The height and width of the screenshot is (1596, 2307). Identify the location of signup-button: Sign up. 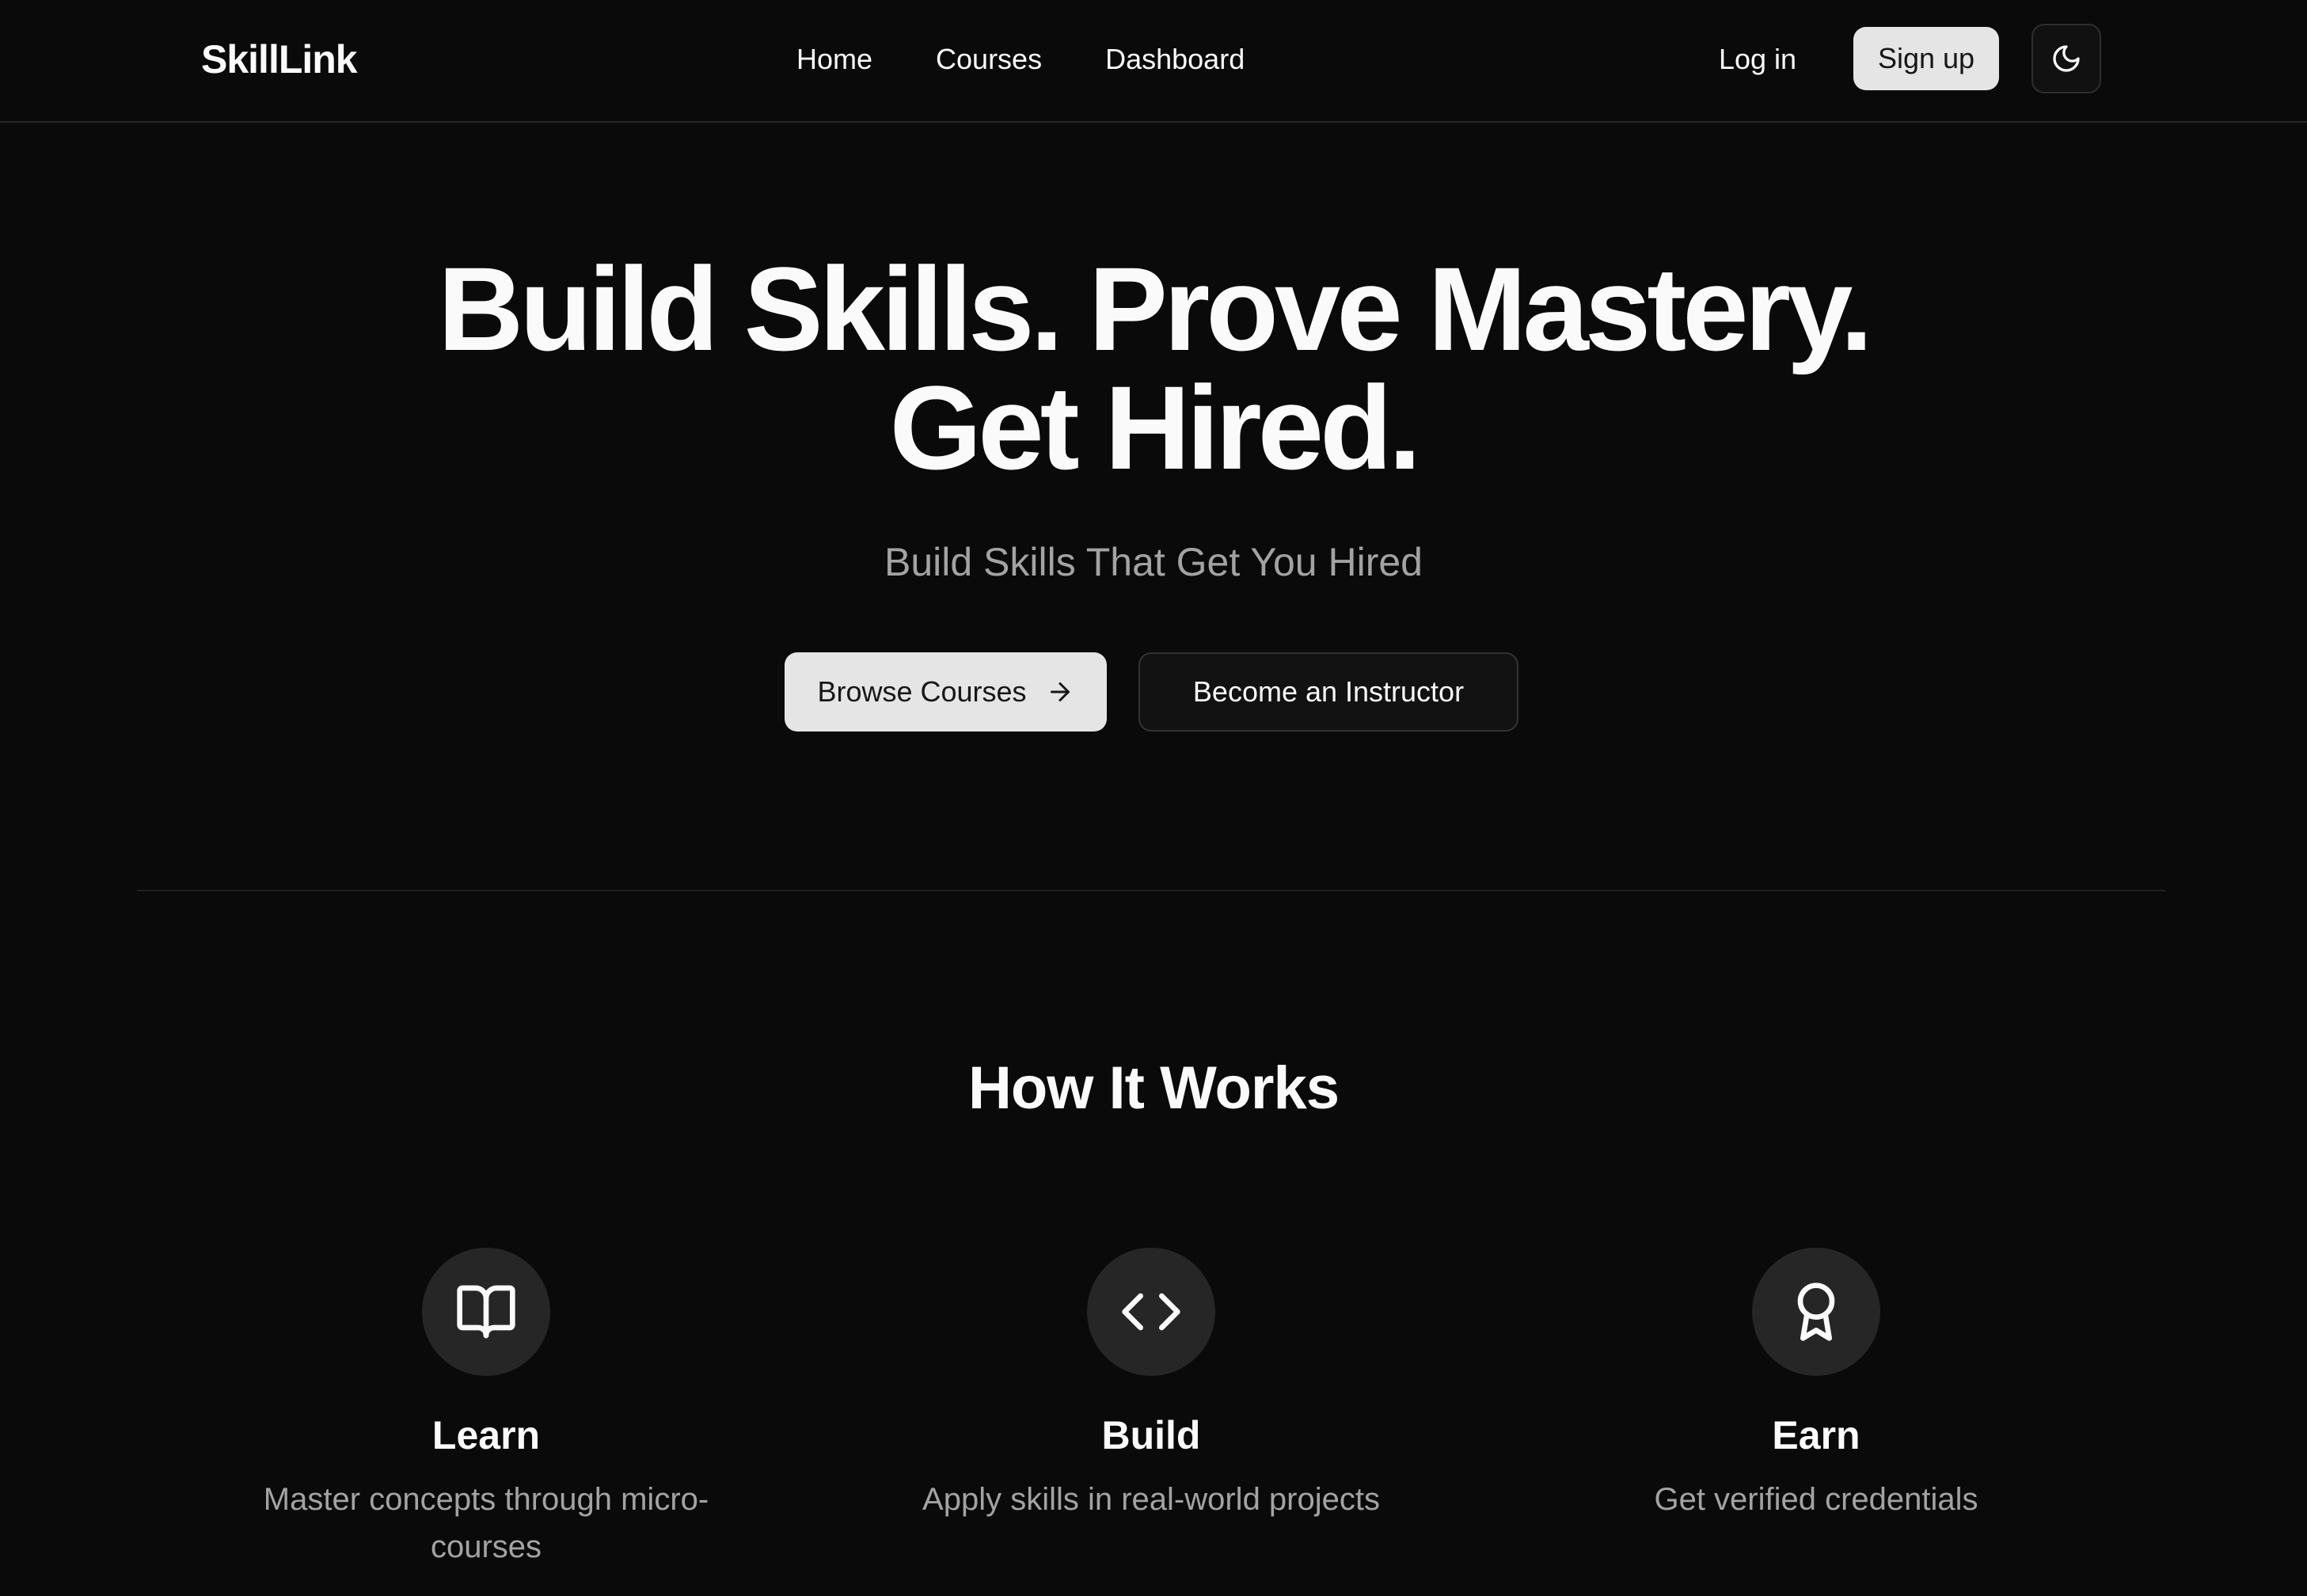
(1926, 58).